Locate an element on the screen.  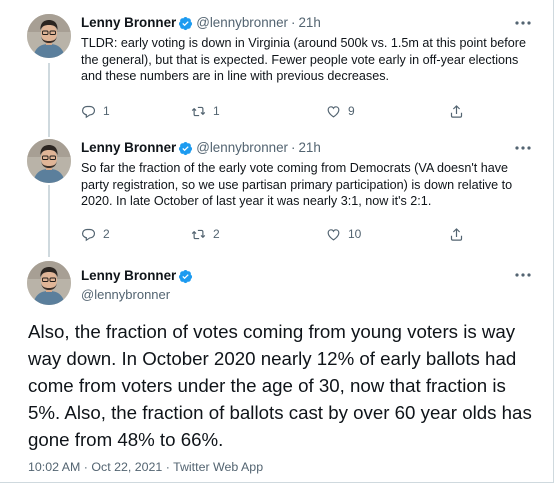
like-count: 10 is located at coordinates (355, 234).